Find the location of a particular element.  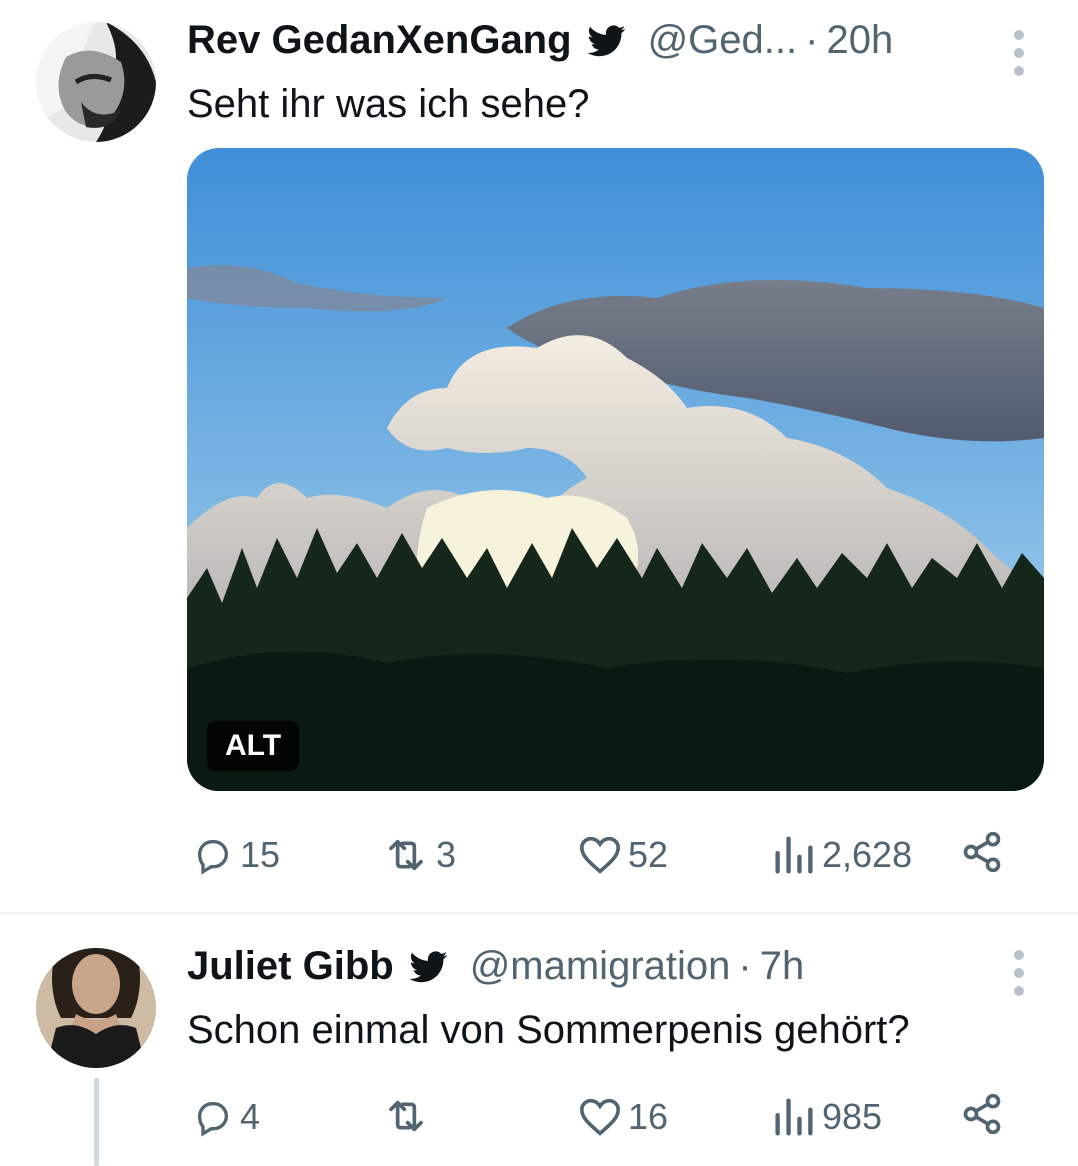

timestamp: 20h is located at coordinates (859, 40).